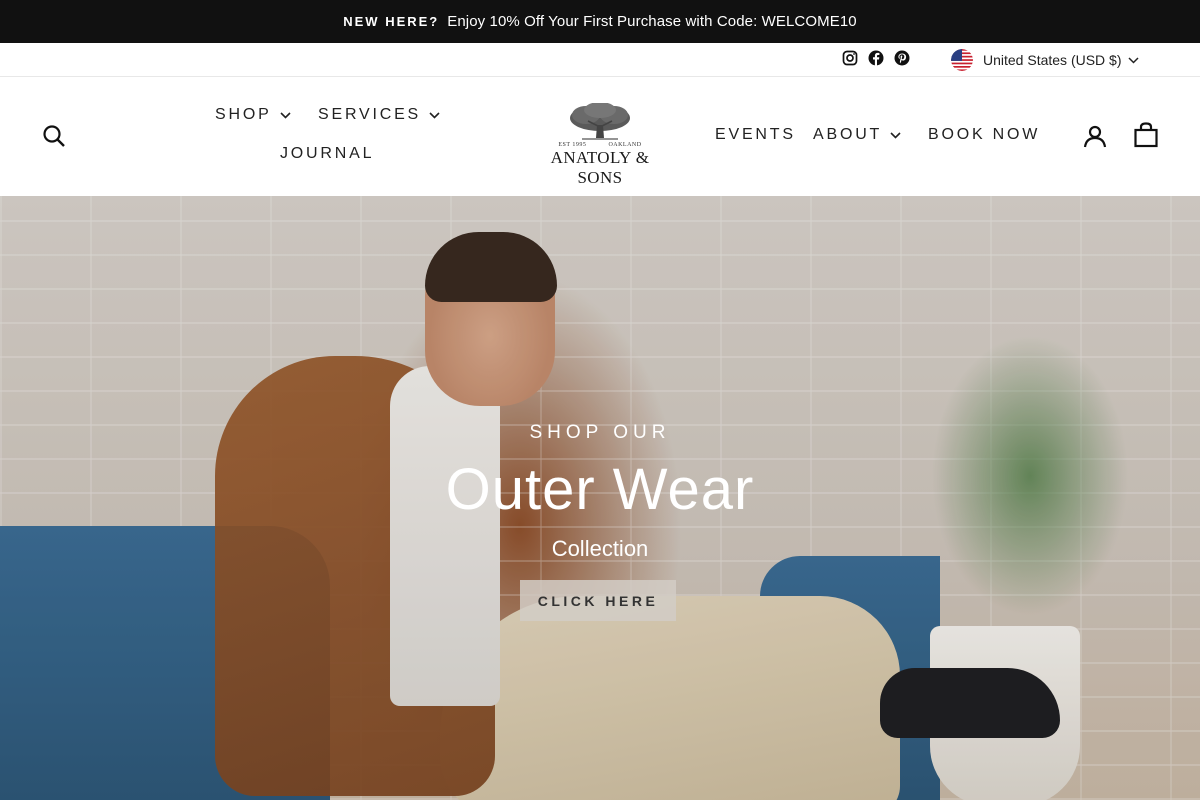  I want to click on nav-book-now: BOOK NOW, so click(984, 135).